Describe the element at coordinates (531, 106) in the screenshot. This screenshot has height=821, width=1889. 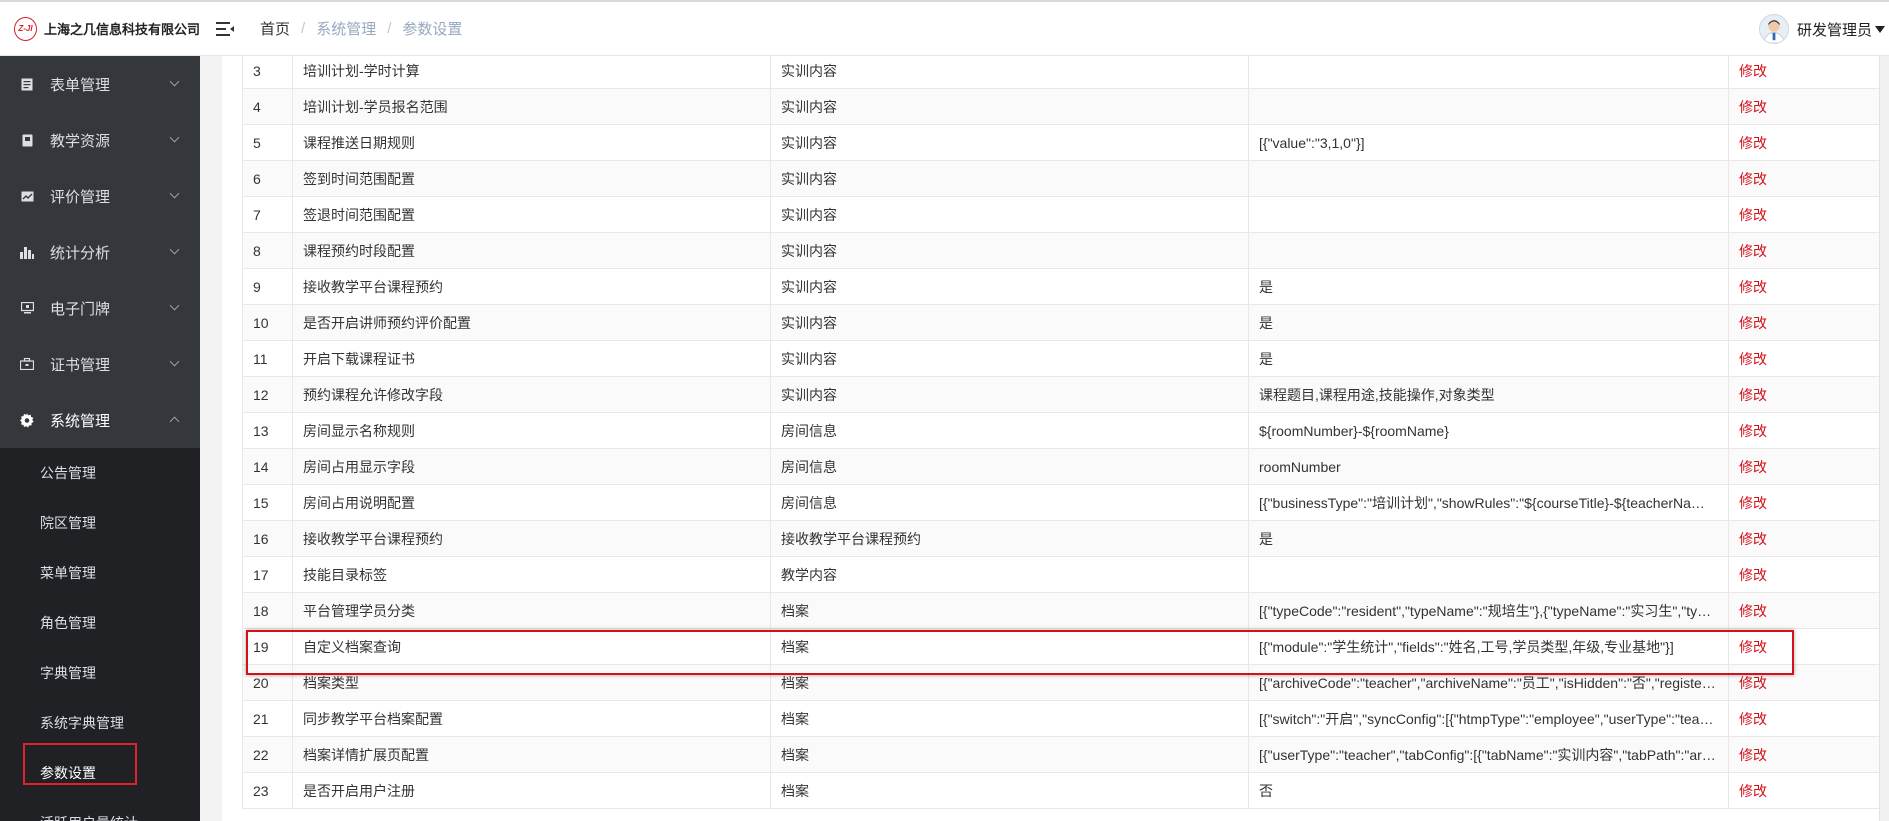
I see `param-name: 培训计划-学员报名范围` at that location.